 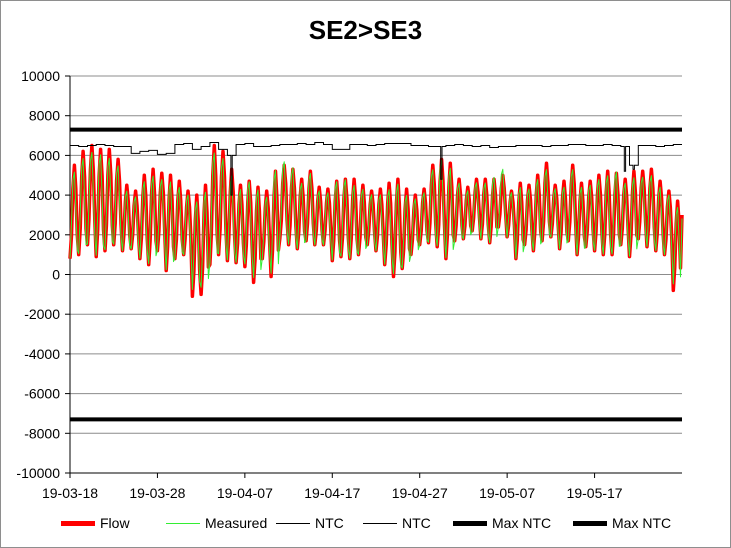 What do you see at coordinates (42, 314) in the screenshot?
I see `y-tick-label: -2000` at bounding box center [42, 314].